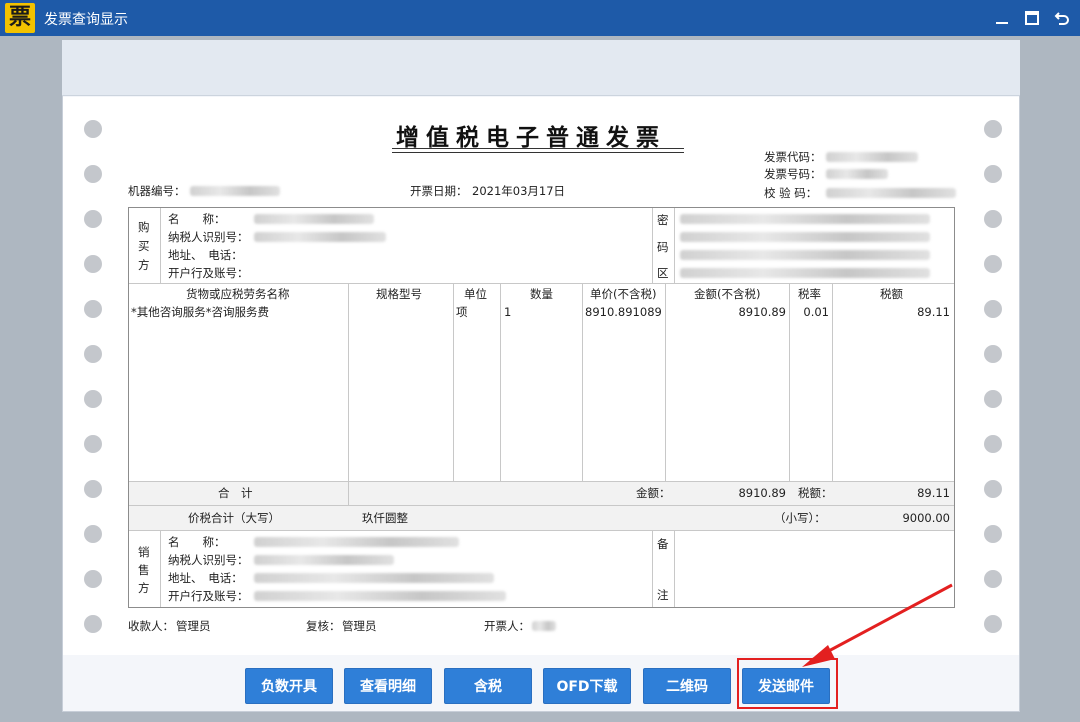  What do you see at coordinates (653, 493) in the screenshot?
I see `total-amount-label: 金额：` at bounding box center [653, 493].